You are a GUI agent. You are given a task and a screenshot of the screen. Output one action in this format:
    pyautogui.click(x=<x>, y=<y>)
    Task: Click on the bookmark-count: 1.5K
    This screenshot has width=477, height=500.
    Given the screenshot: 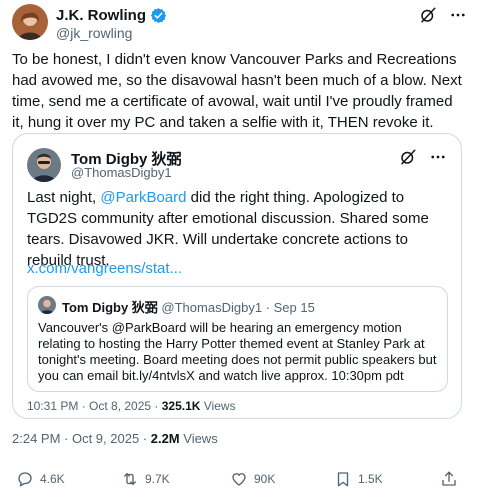 What is the action you would take?
    pyautogui.click(x=370, y=479)
    